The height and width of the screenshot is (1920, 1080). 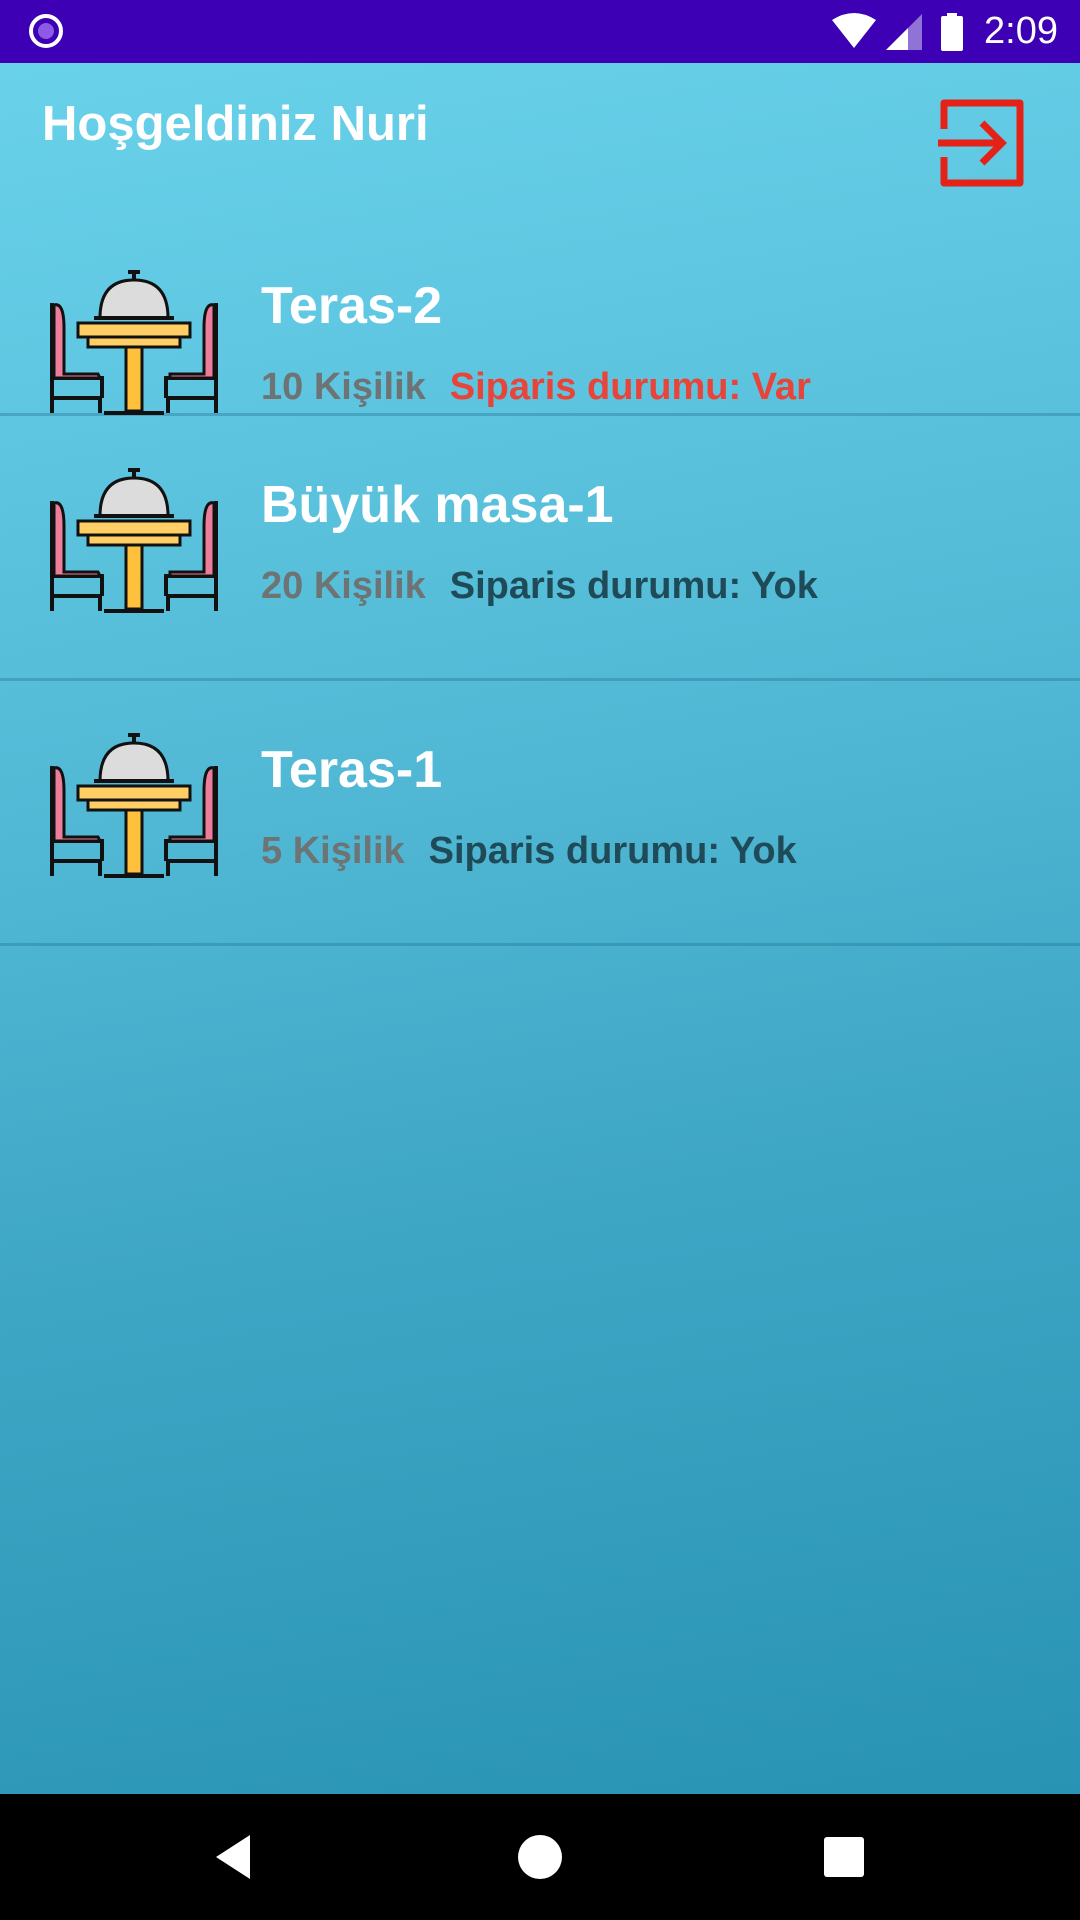 I want to click on home-icon, so click(x=540, y=1857).